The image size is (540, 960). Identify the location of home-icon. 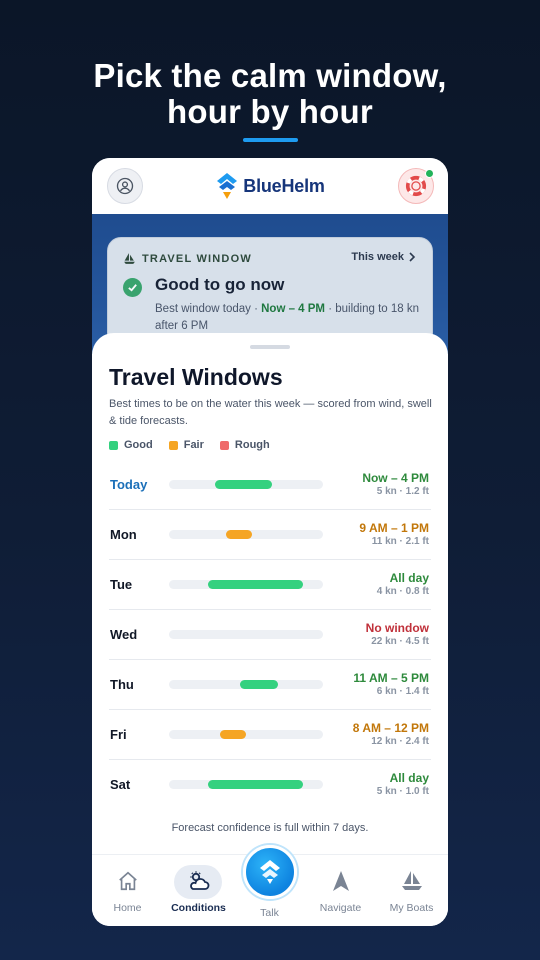
(127, 881).